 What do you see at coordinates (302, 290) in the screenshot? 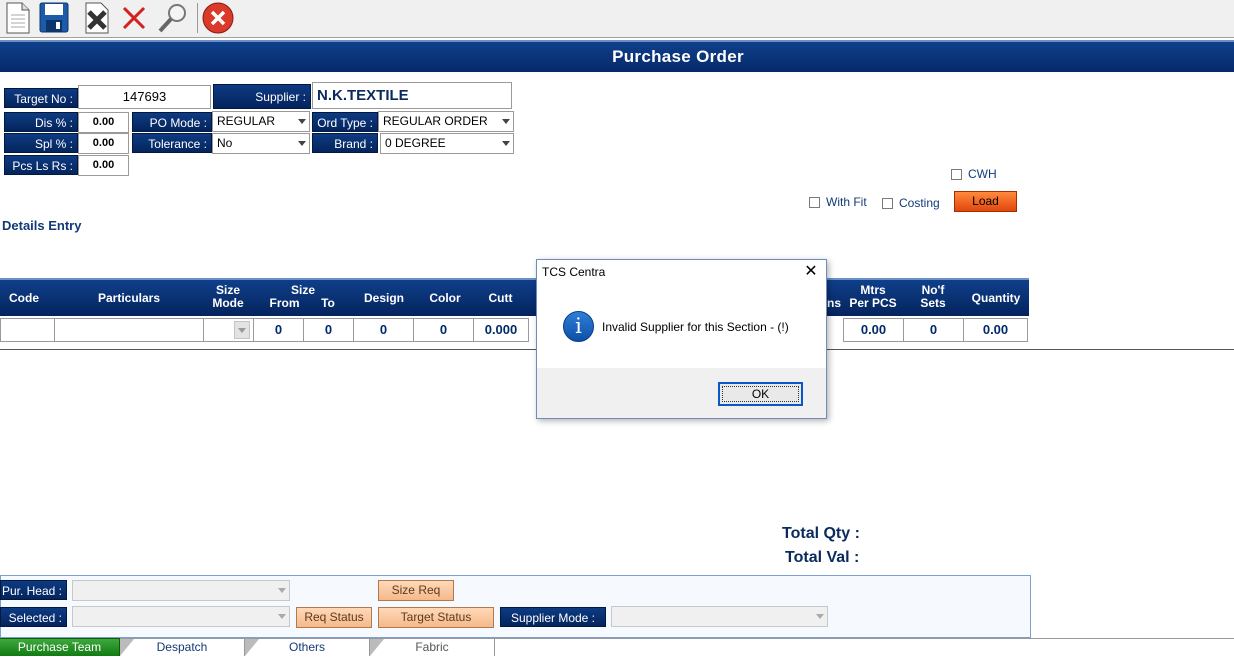
I see `col-size: Size` at bounding box center [302, 290].